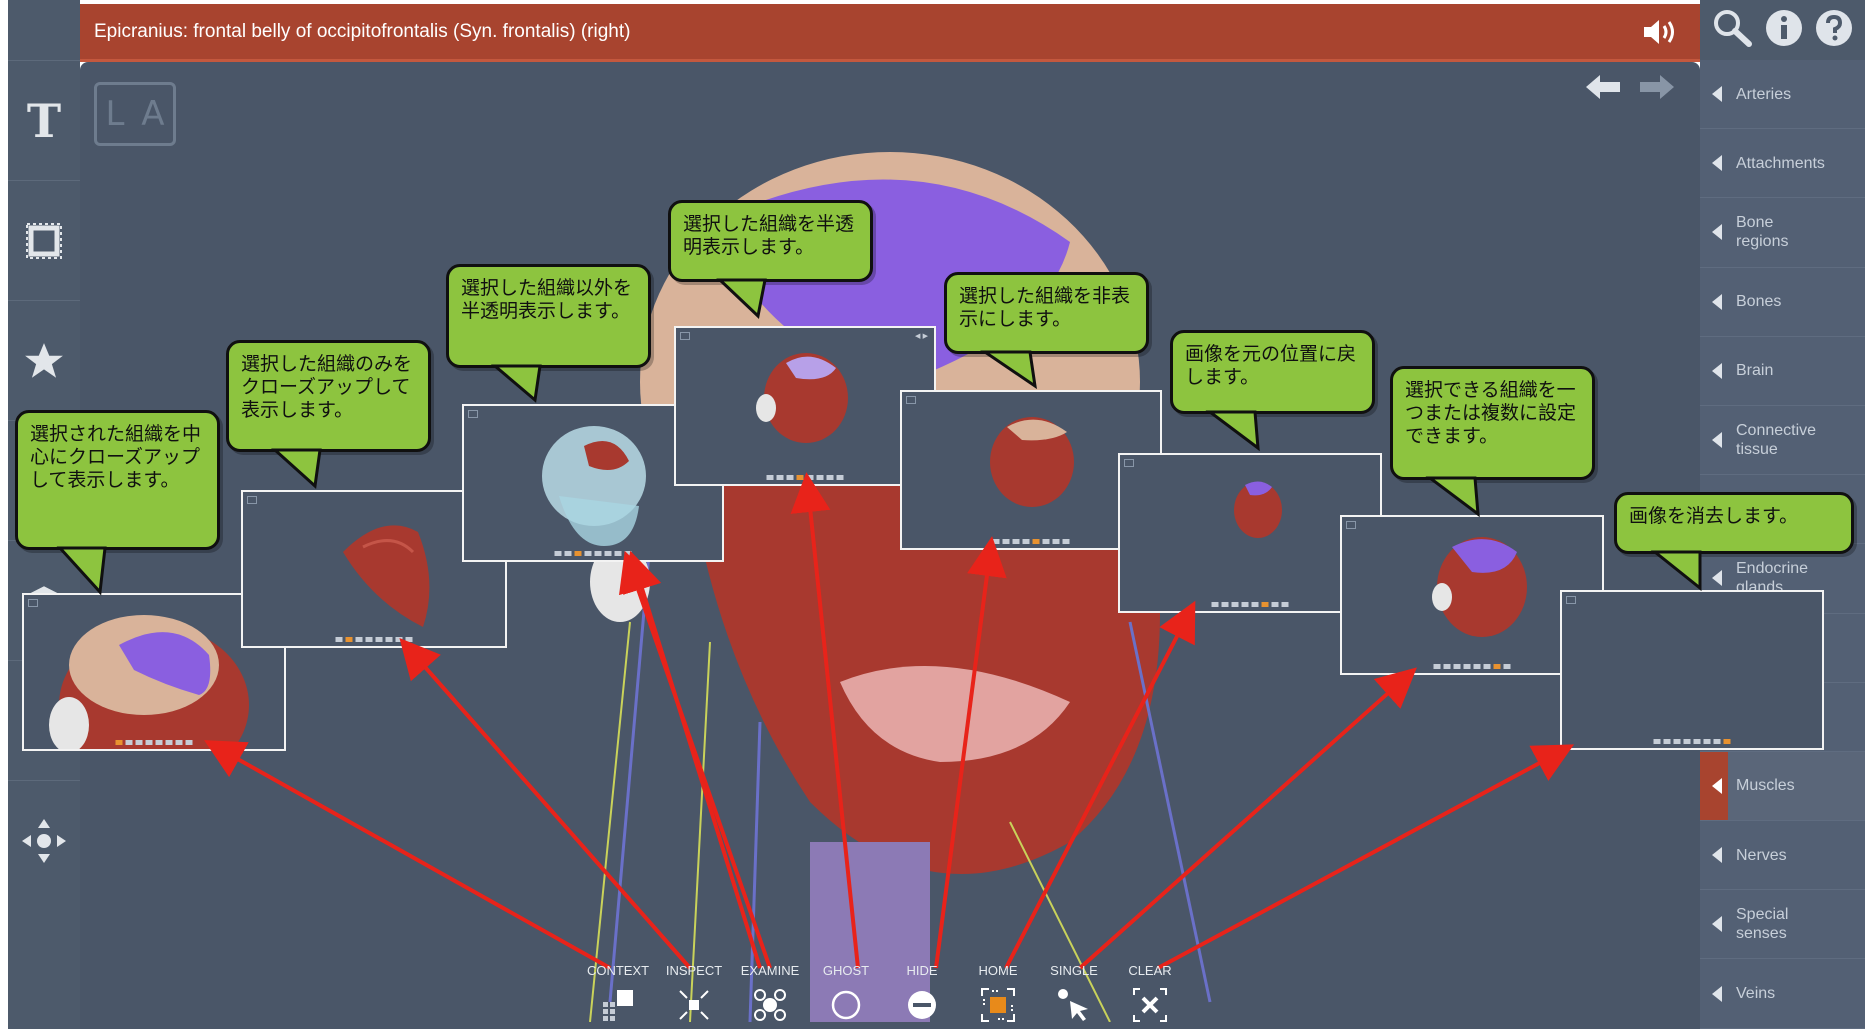 The image size is (1865, 1029). Describe the element at coordinates (153, 114) in the screenshot. I see `badge-right-letter: A` at that location.